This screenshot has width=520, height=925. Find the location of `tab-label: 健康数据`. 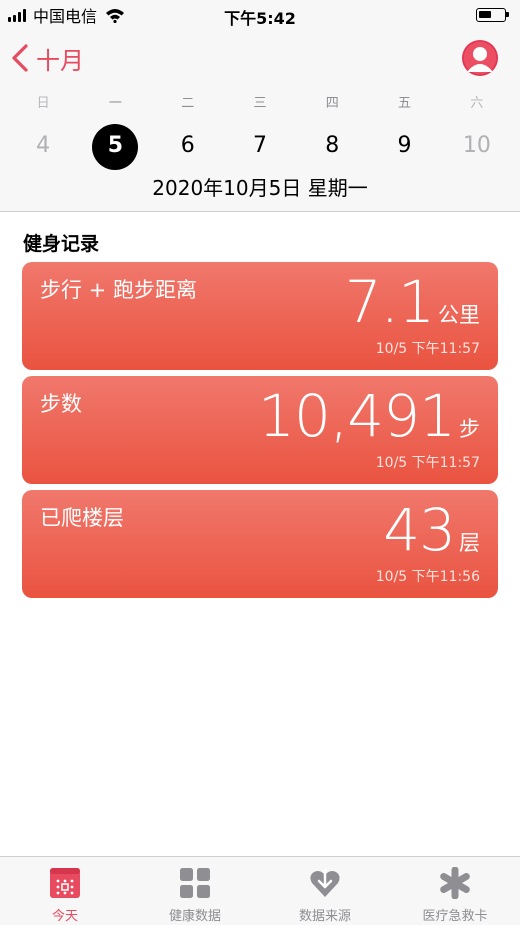

tab-label: 健康数据 is located at coordinates (194, 916).